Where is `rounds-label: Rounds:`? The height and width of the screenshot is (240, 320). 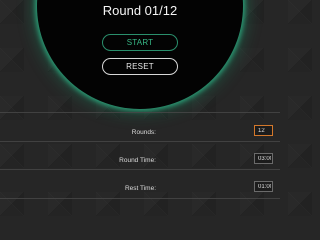 rounds-label: Rounds: is located at coordinates (143, 132).